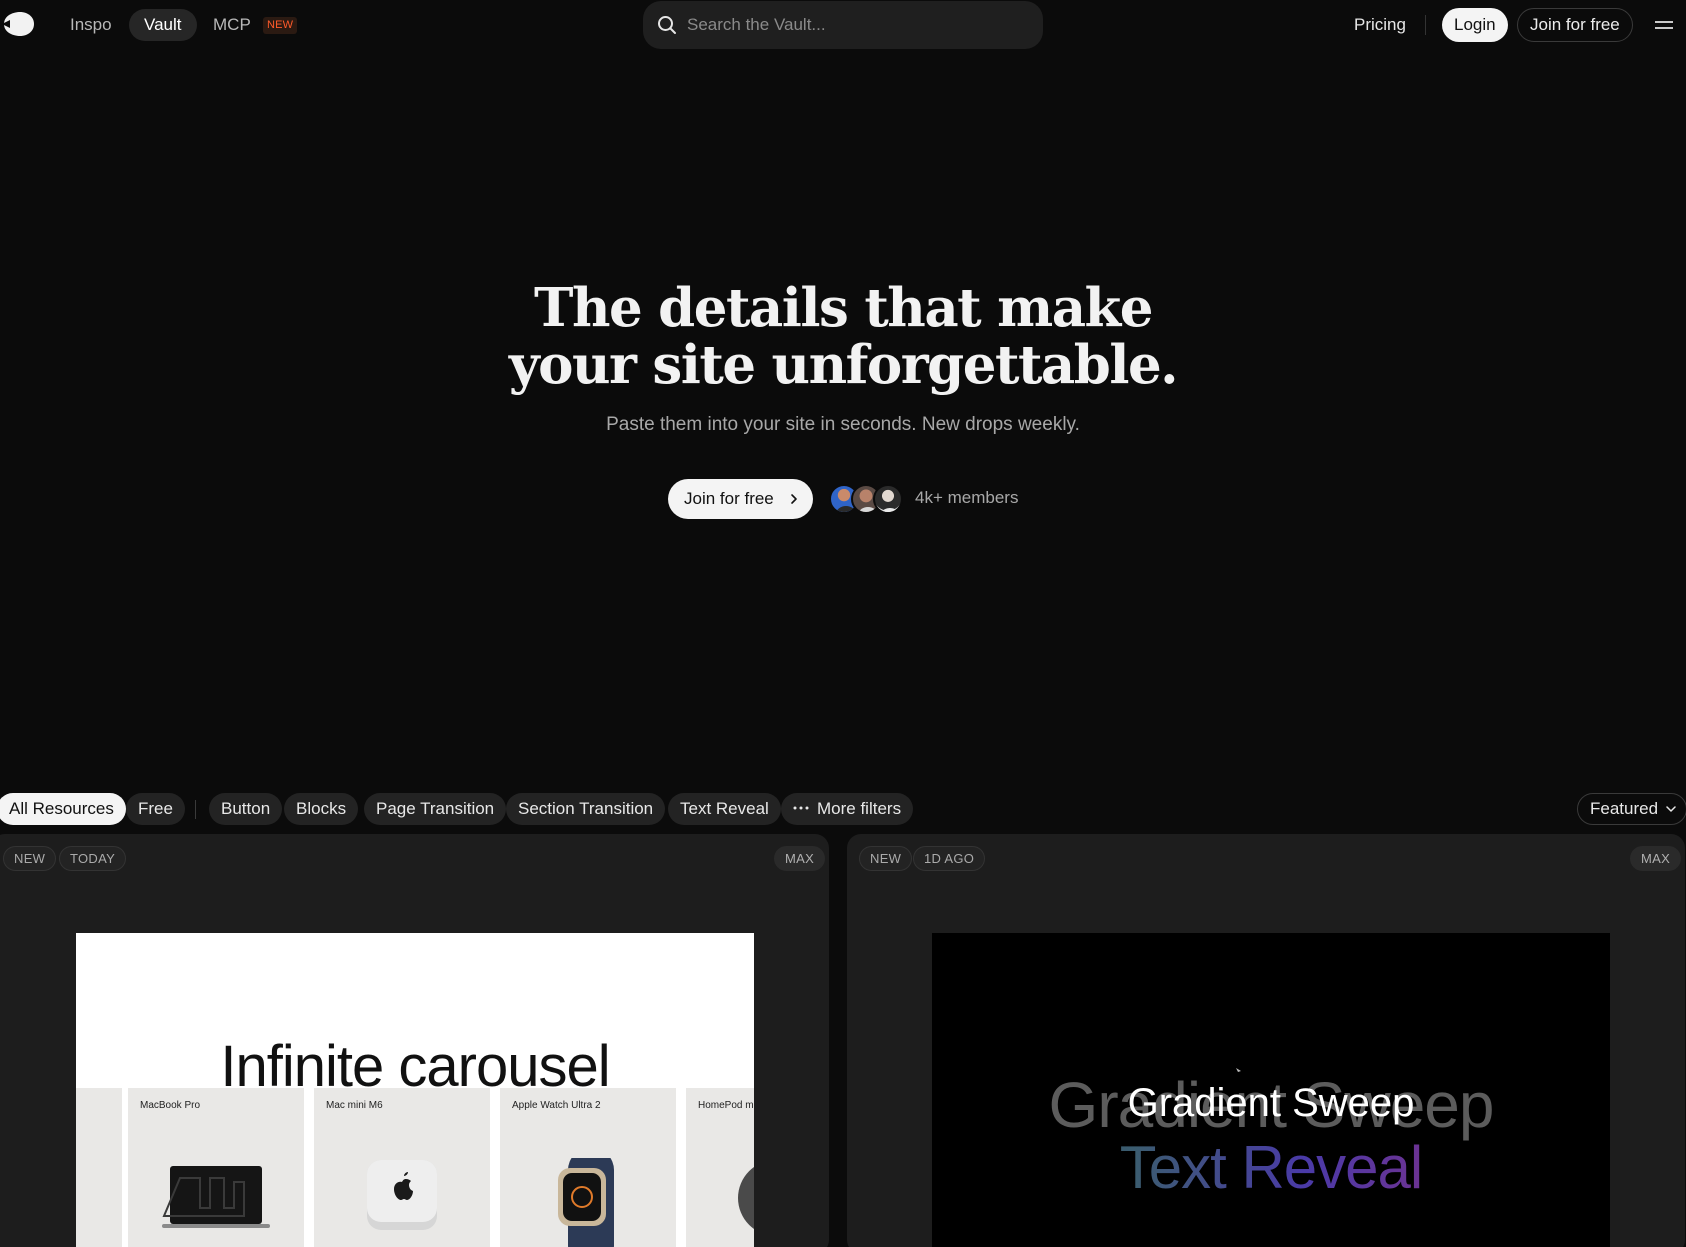 The image size is (1686, 1247). I want to click on carousel-item: HomePod mini, so click(720, 1167).